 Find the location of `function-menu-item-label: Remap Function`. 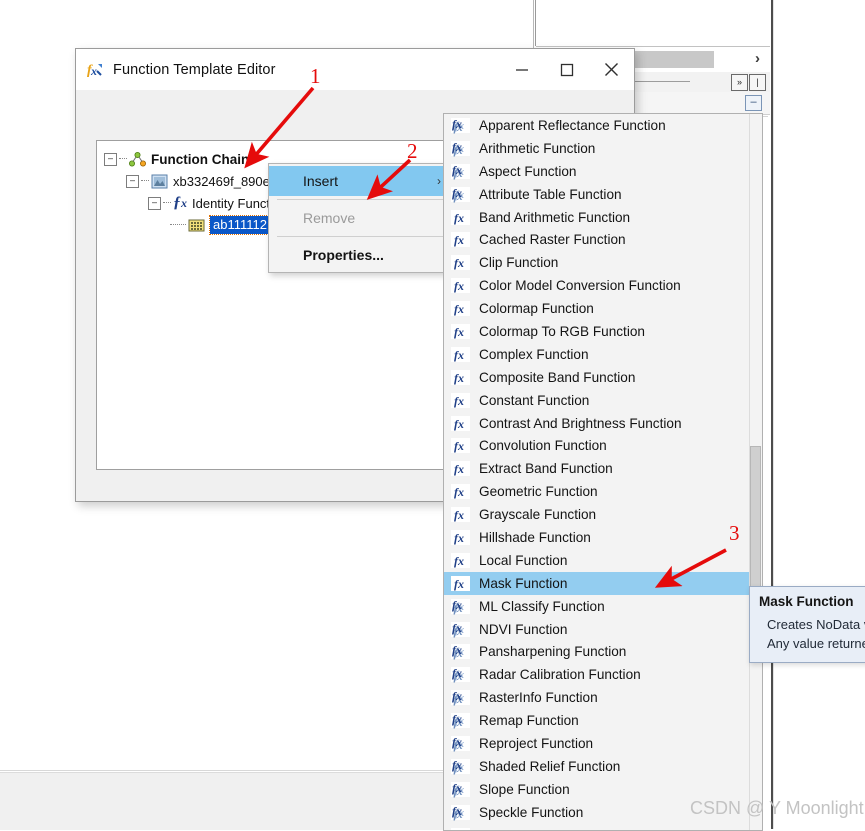

function-menu-item-label: Remap Function is located at coordinates (529, 721).